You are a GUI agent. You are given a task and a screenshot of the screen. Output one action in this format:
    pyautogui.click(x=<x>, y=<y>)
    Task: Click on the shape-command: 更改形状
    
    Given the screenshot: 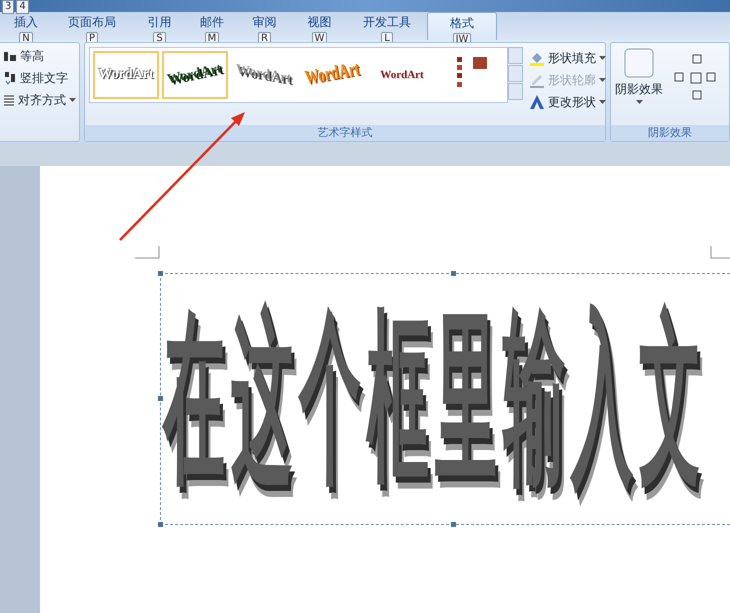 What is the action you would take?
    pyautogui.click(x=567, y=102)
    